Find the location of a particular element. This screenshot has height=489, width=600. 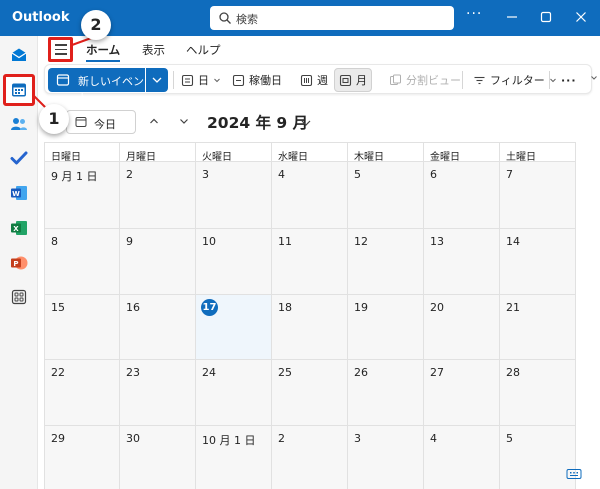

todo-check-icon is located at coordinates (19, 158).